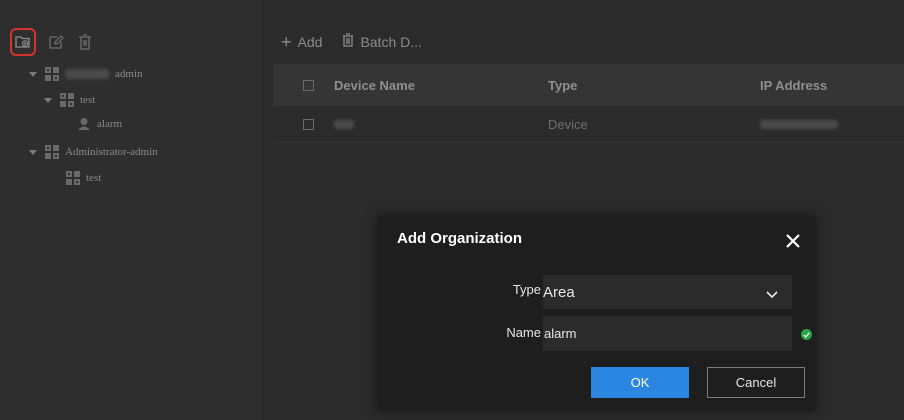 Image resolution: width=904 pixels, height=420 pixels. What do you see at coordinates (308, 85) in the screenshot?
I see `select-all-checkbox` at bounding box center [308, 85].